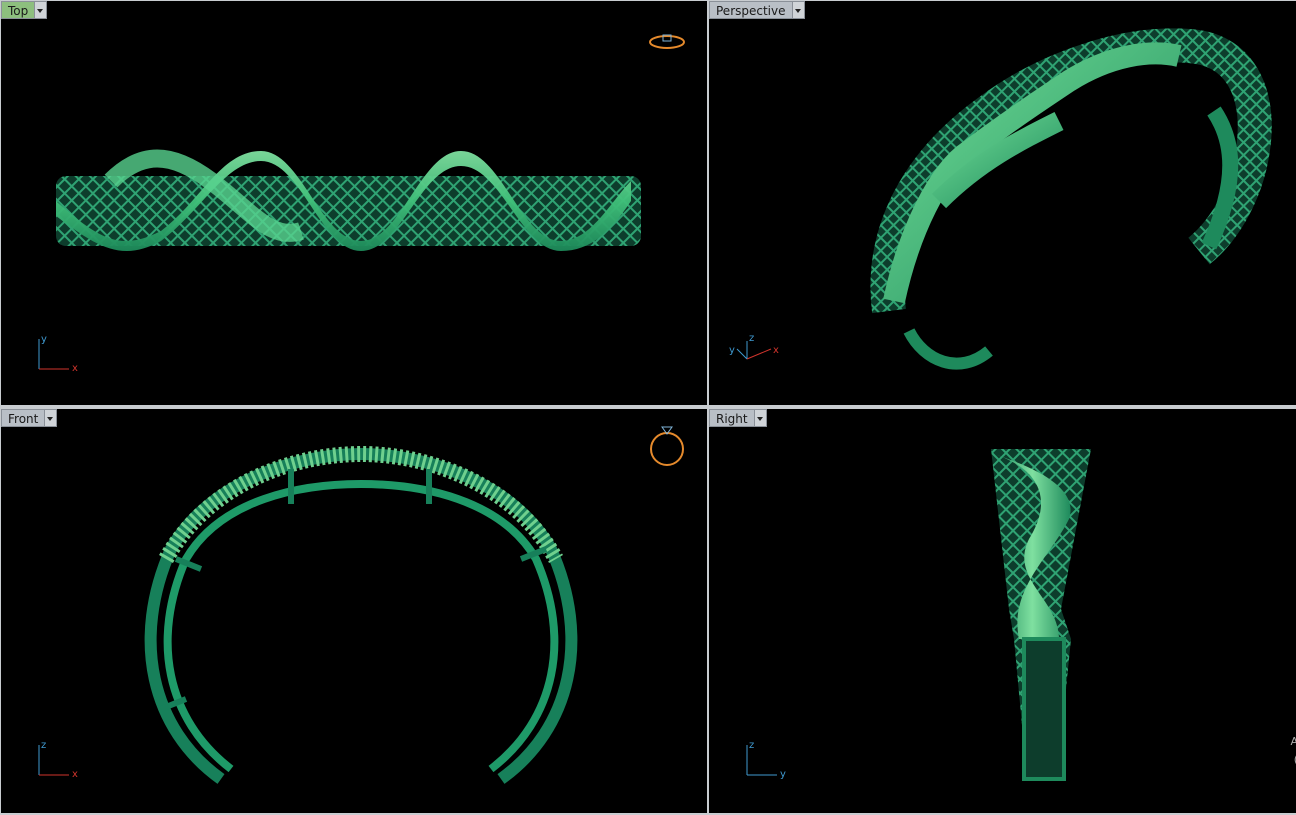 This screenshot has width=1296, height=815. I want to click on axis-gizmo-icon: y x, so click(58, 354).